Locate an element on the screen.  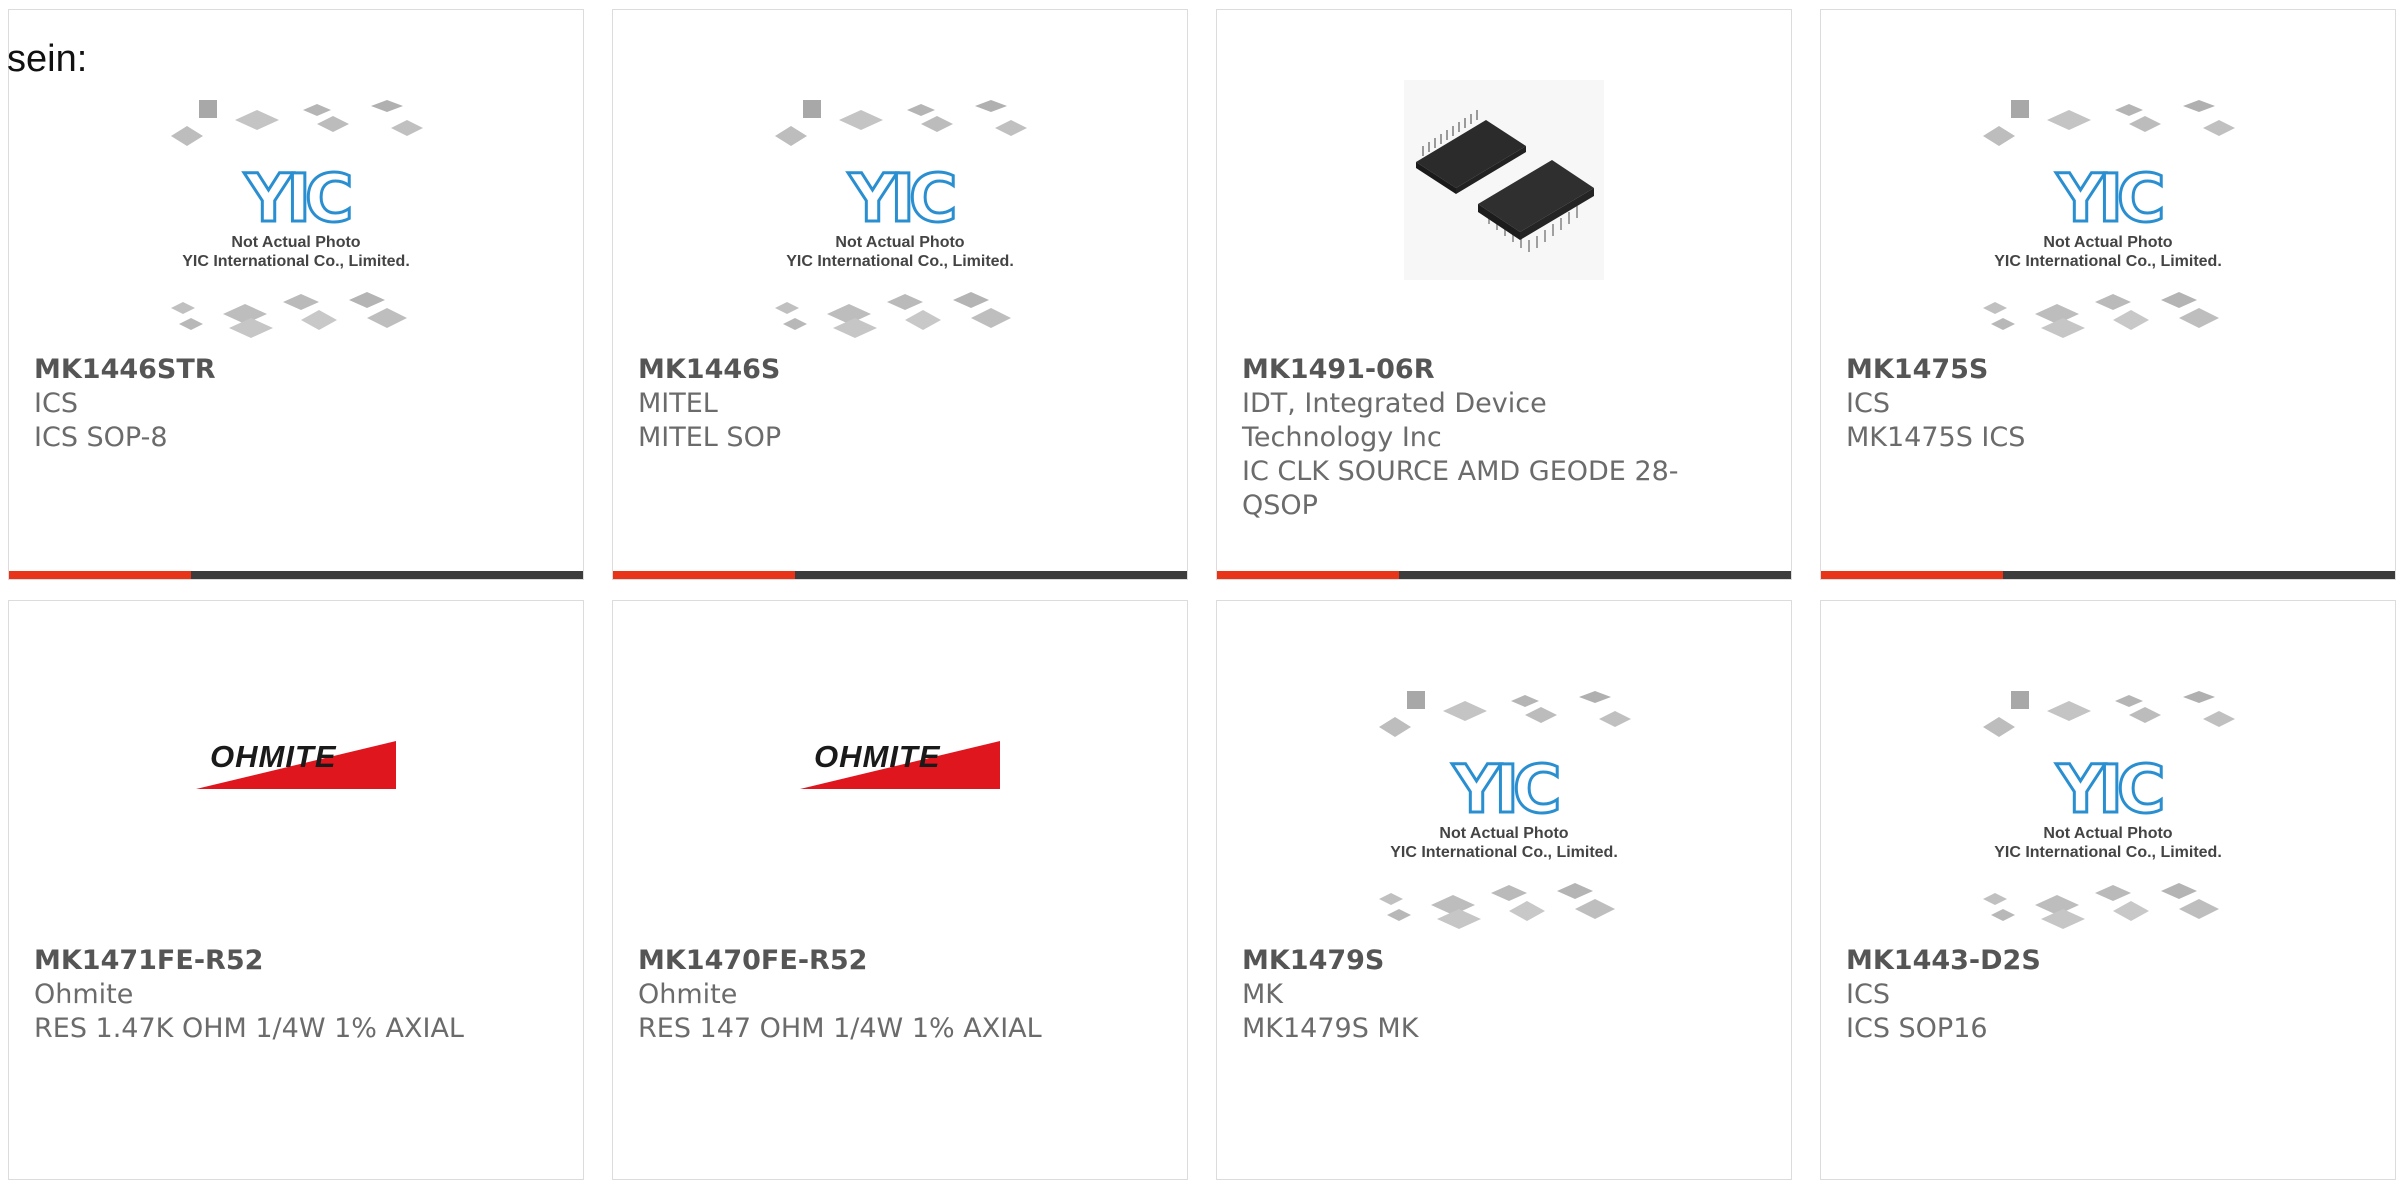
description: MK1479S MK is located at coordinates (1330, 1028).